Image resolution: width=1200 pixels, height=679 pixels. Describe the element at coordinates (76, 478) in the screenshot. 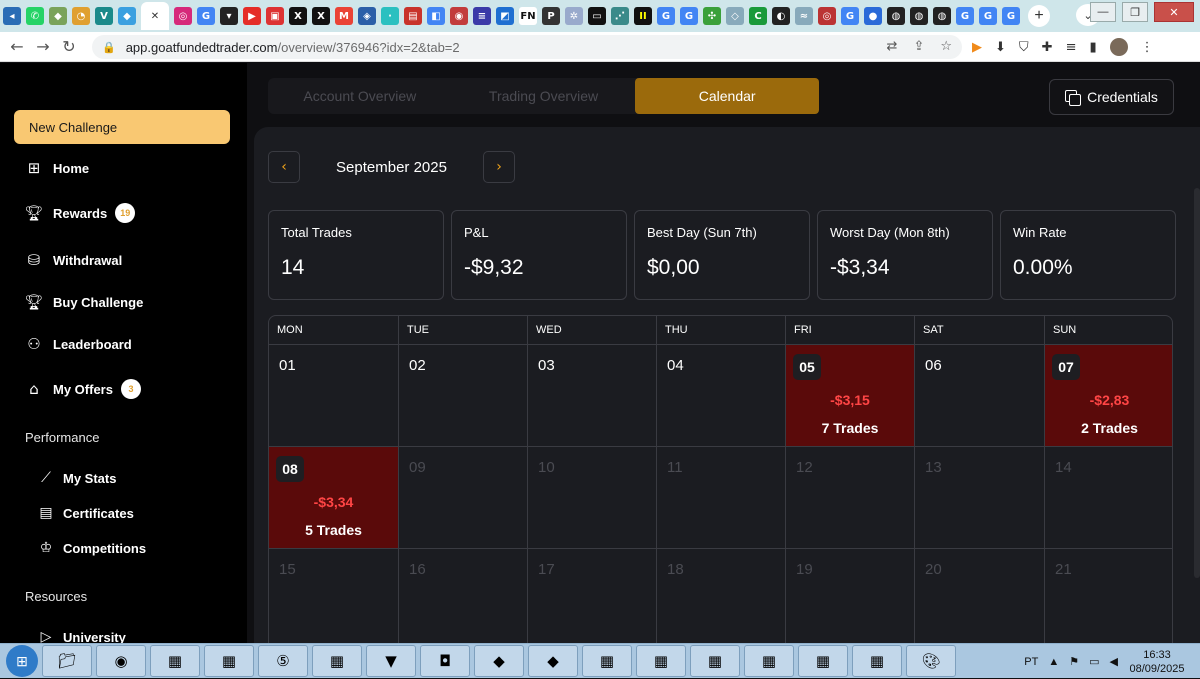

I see `sidebar-item-my-stats: ⟋ My Stats` at that location.